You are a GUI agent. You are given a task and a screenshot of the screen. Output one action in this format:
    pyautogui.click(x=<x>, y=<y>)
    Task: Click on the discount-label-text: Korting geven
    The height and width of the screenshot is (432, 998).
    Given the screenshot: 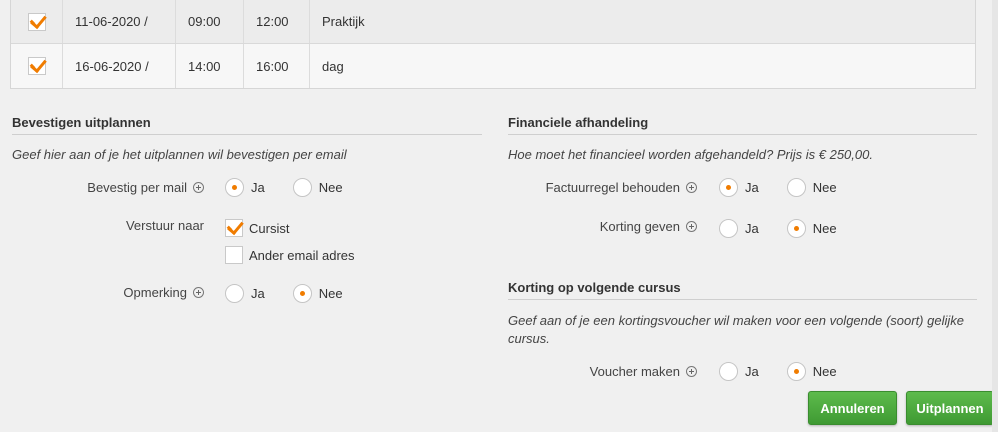 What is the action you would take?
    pyautogui.click(x=639, y=226)
    